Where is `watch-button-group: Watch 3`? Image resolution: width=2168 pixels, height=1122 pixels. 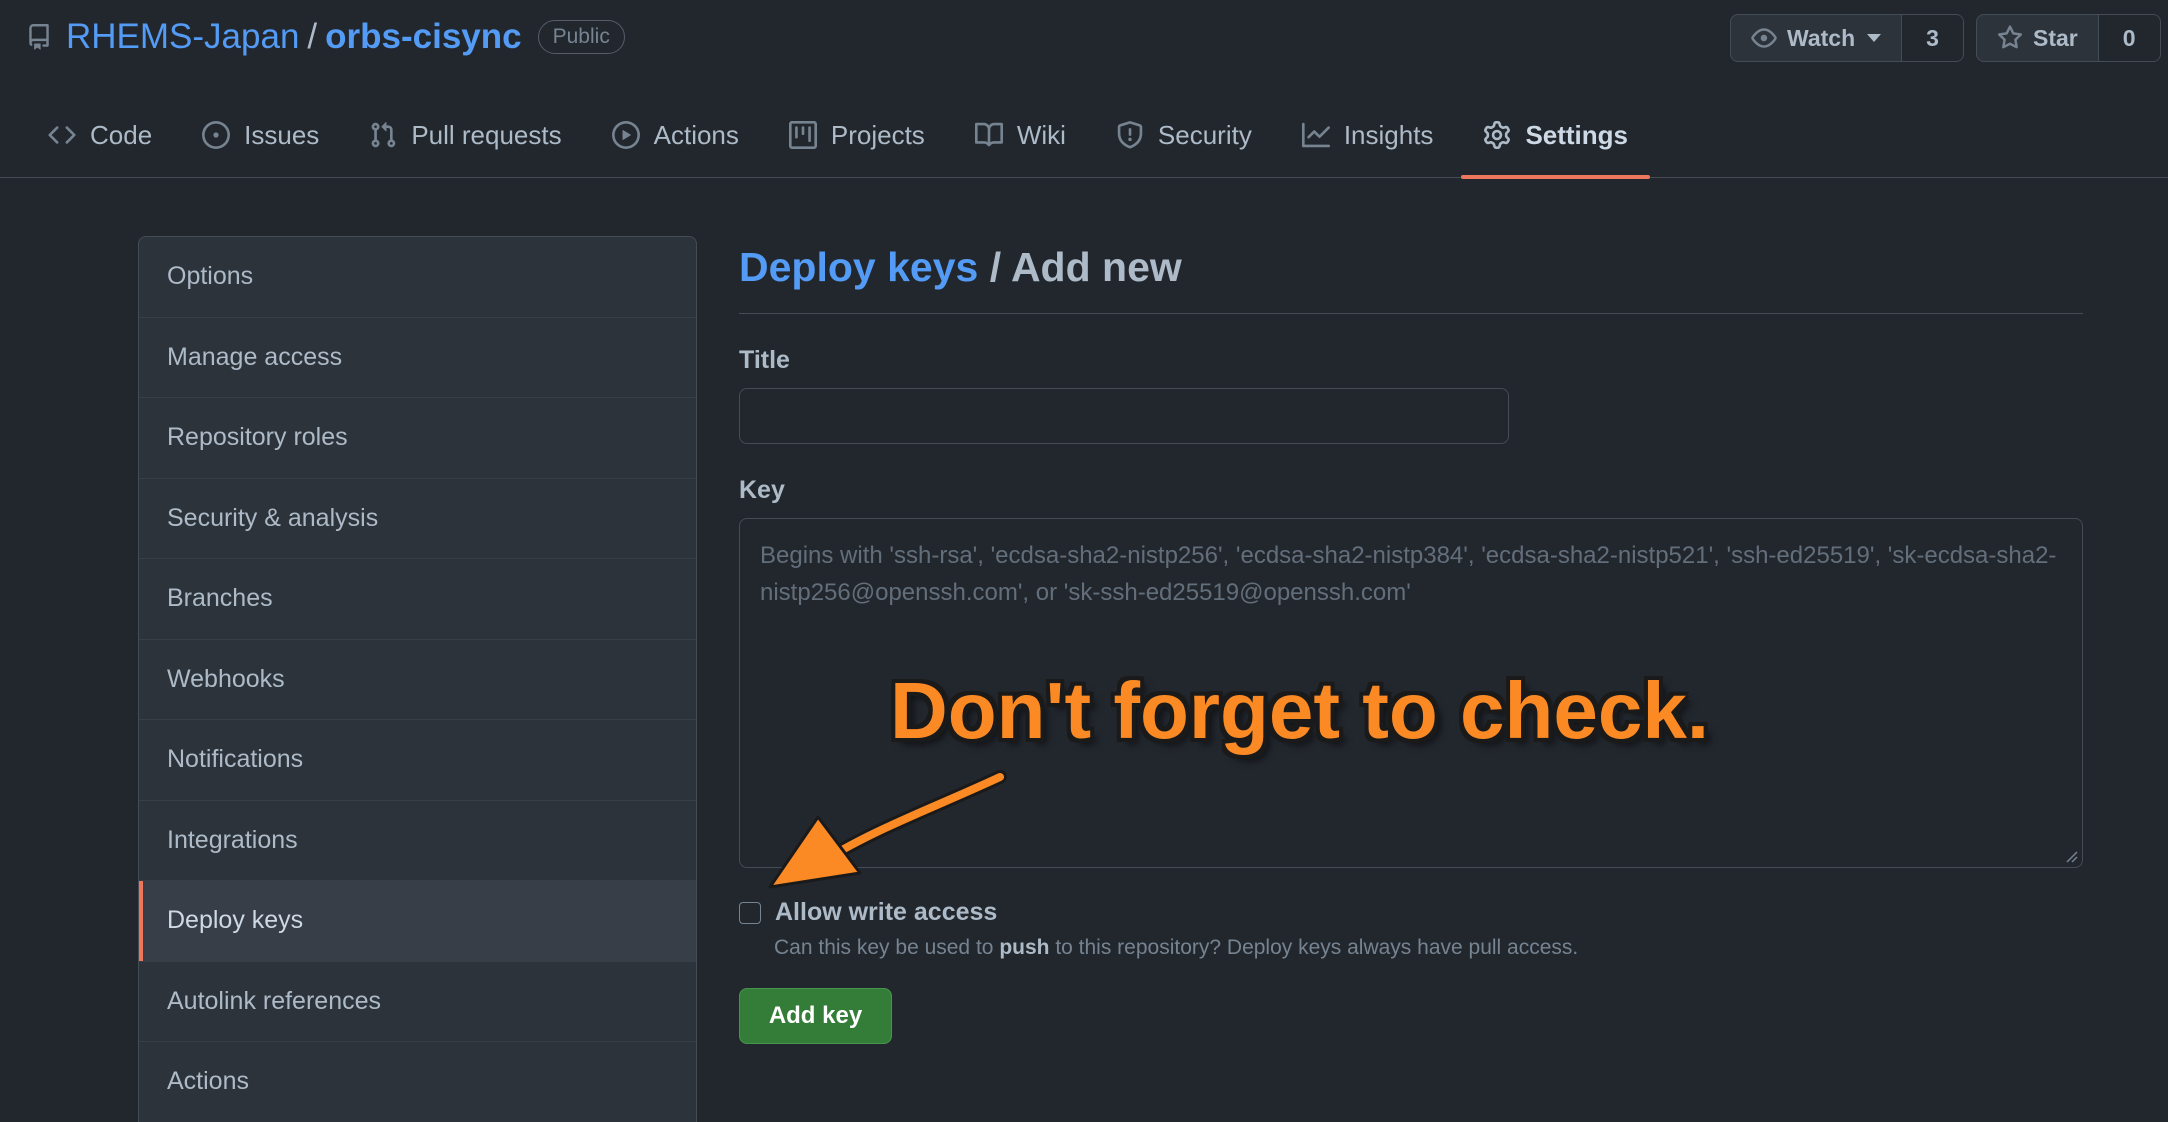
watch-button-group: Watch 3 is located at coordinates (1847, 38).